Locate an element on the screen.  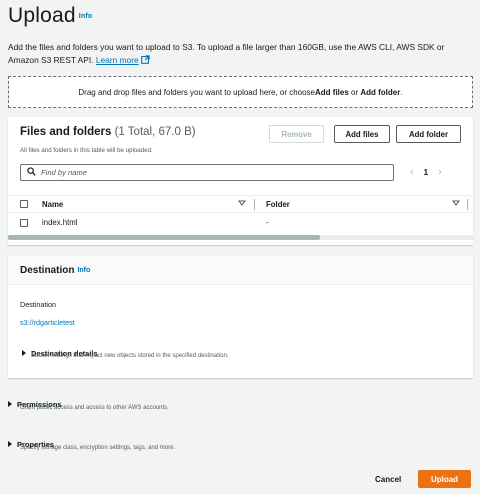
page-title-text: Upload is located at coordinates (42, 15).